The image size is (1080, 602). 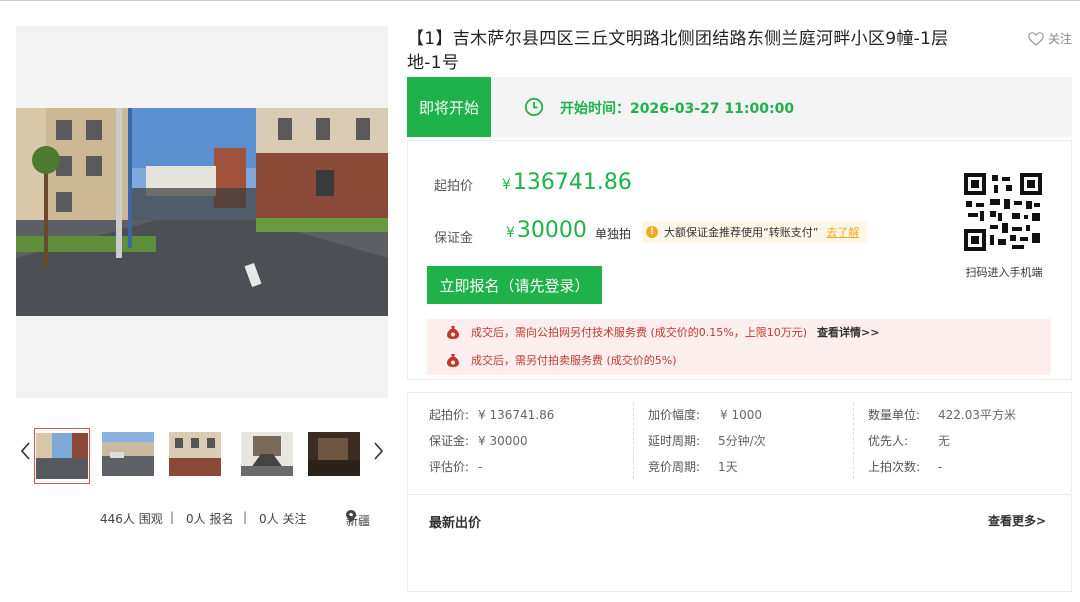 I want to click on detail-key: 竞价周期:, so click(x=674, y=467).